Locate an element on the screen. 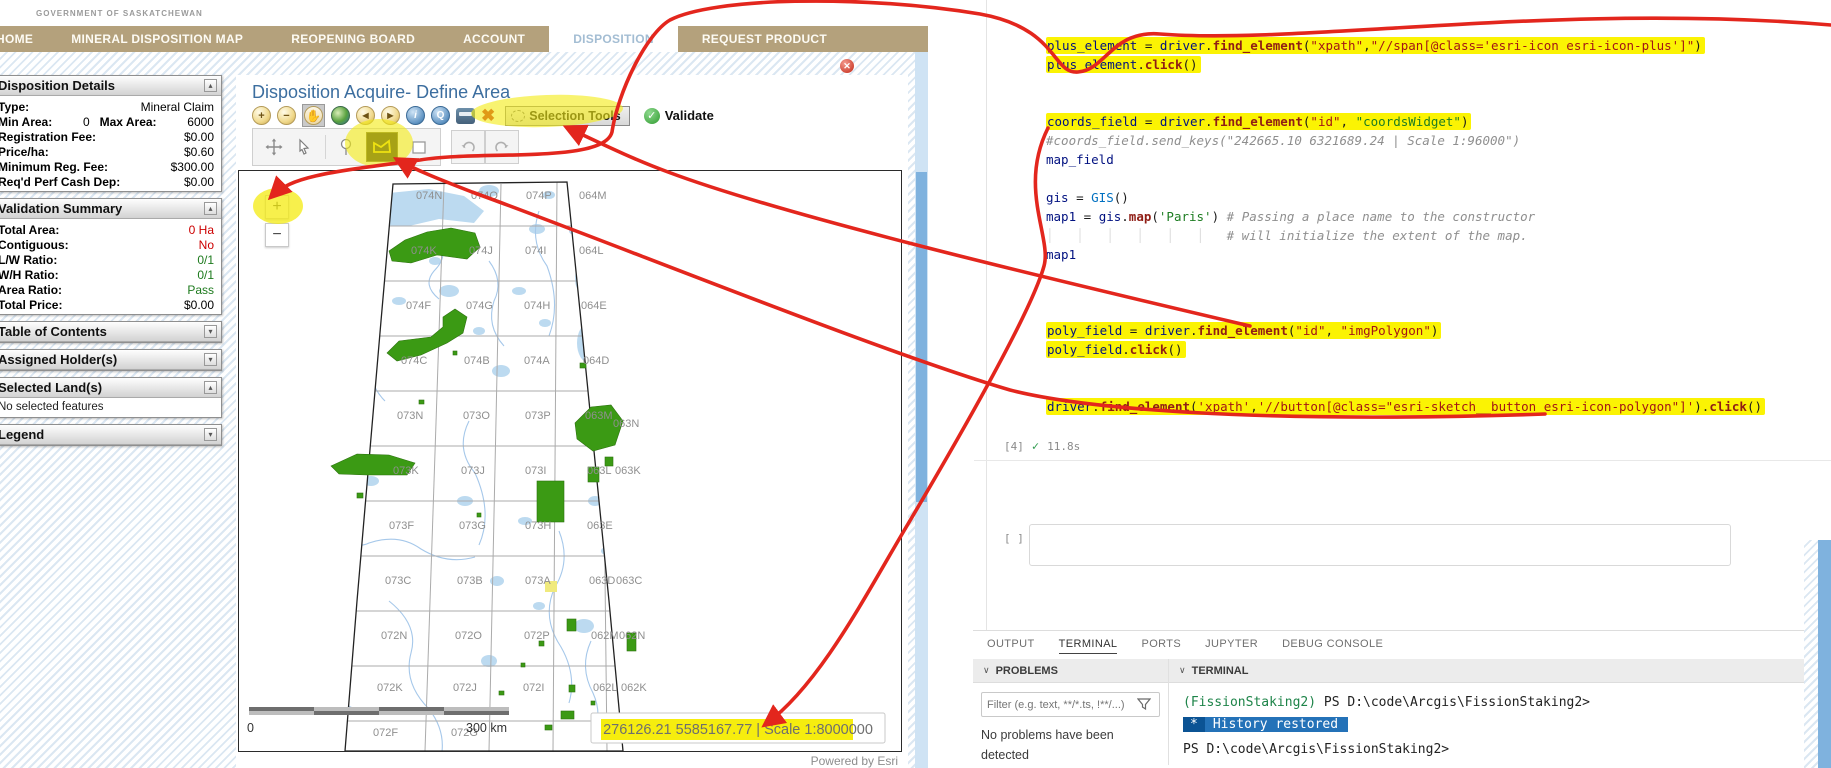  svg-text: 074I is located at coordinates (535, 251).